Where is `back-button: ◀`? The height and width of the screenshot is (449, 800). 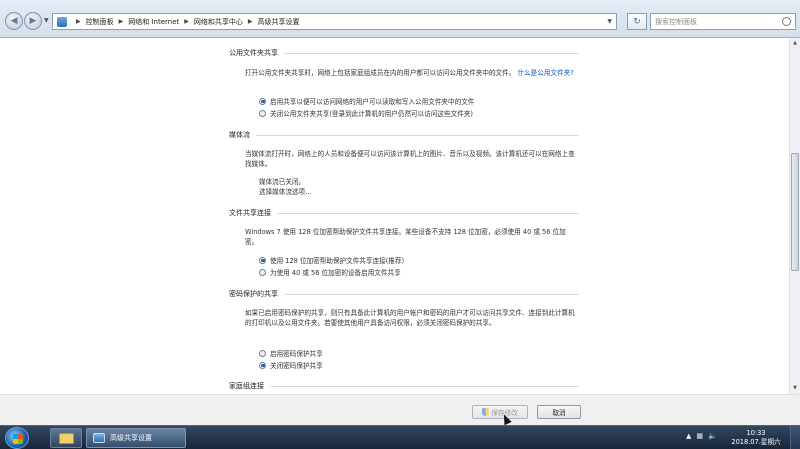 back-button: ◀ is located at coordinates (14, 21).